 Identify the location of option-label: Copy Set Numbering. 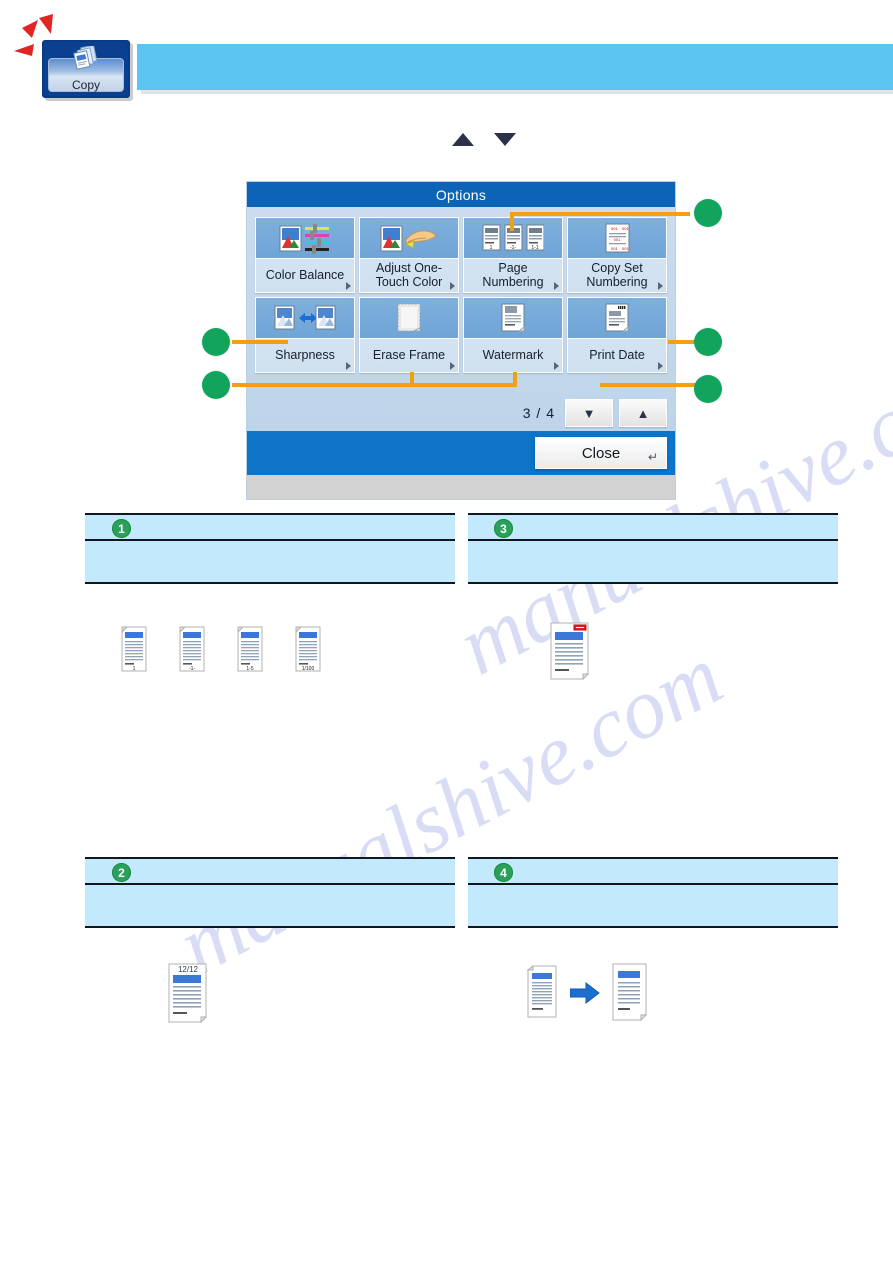
(617, 275).